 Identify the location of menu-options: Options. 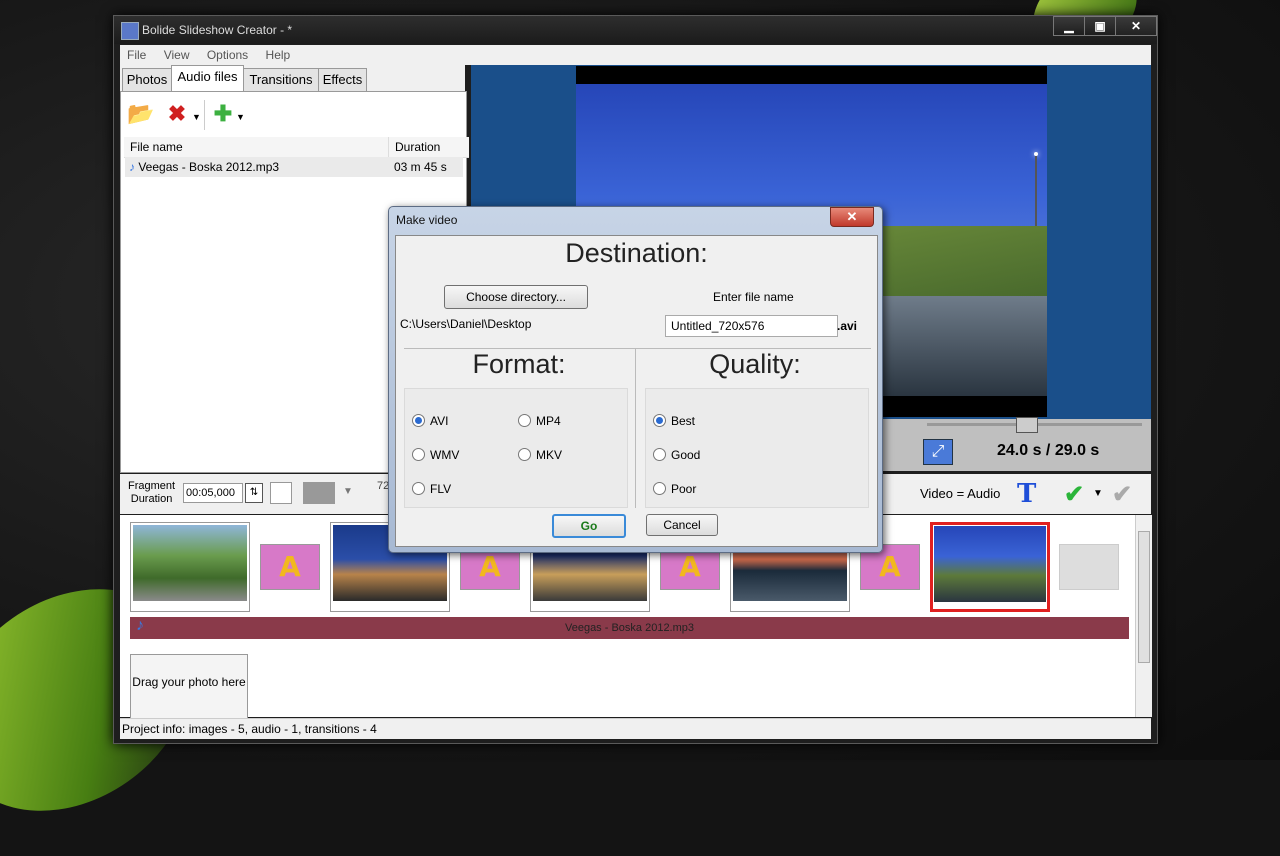
(227, 53).